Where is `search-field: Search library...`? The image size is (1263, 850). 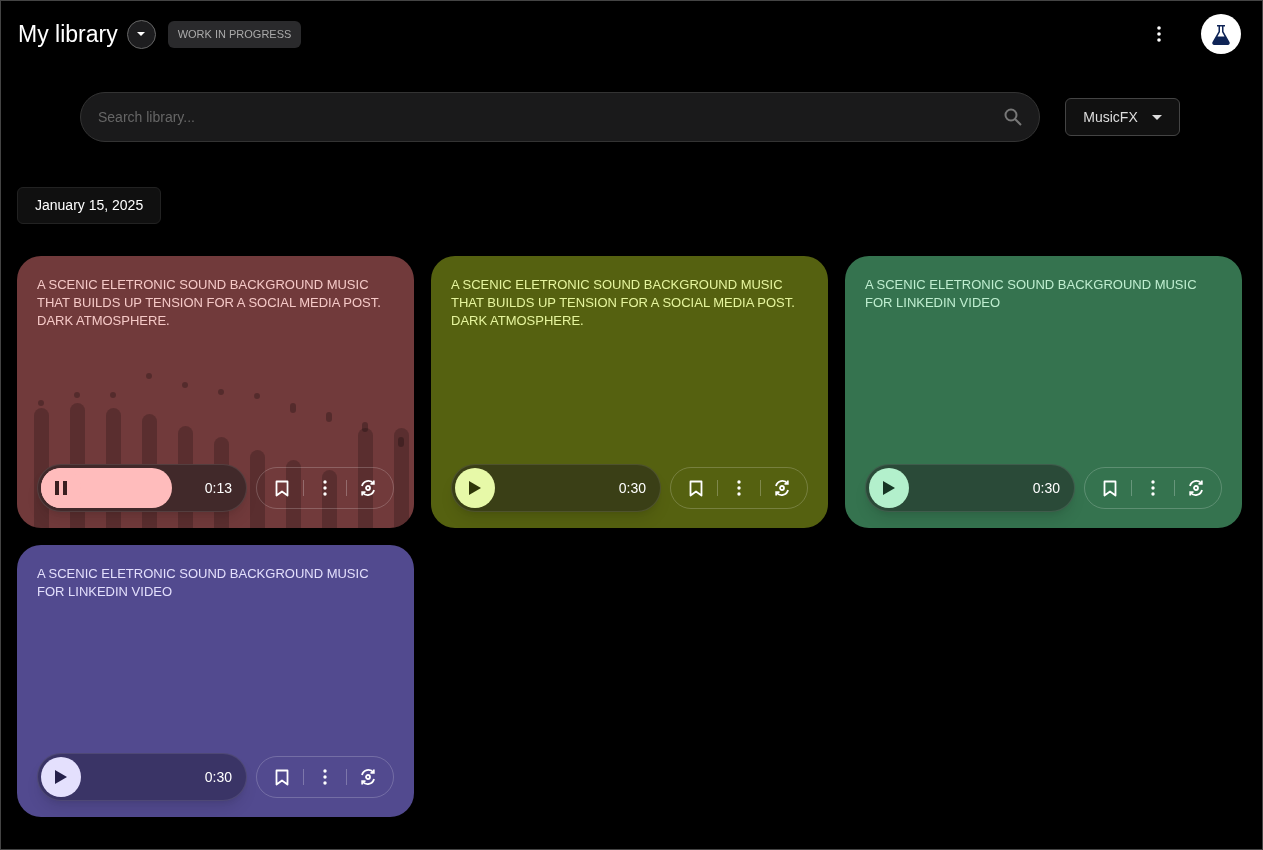
search-field: Search library... is located at coordinates (560, 117).